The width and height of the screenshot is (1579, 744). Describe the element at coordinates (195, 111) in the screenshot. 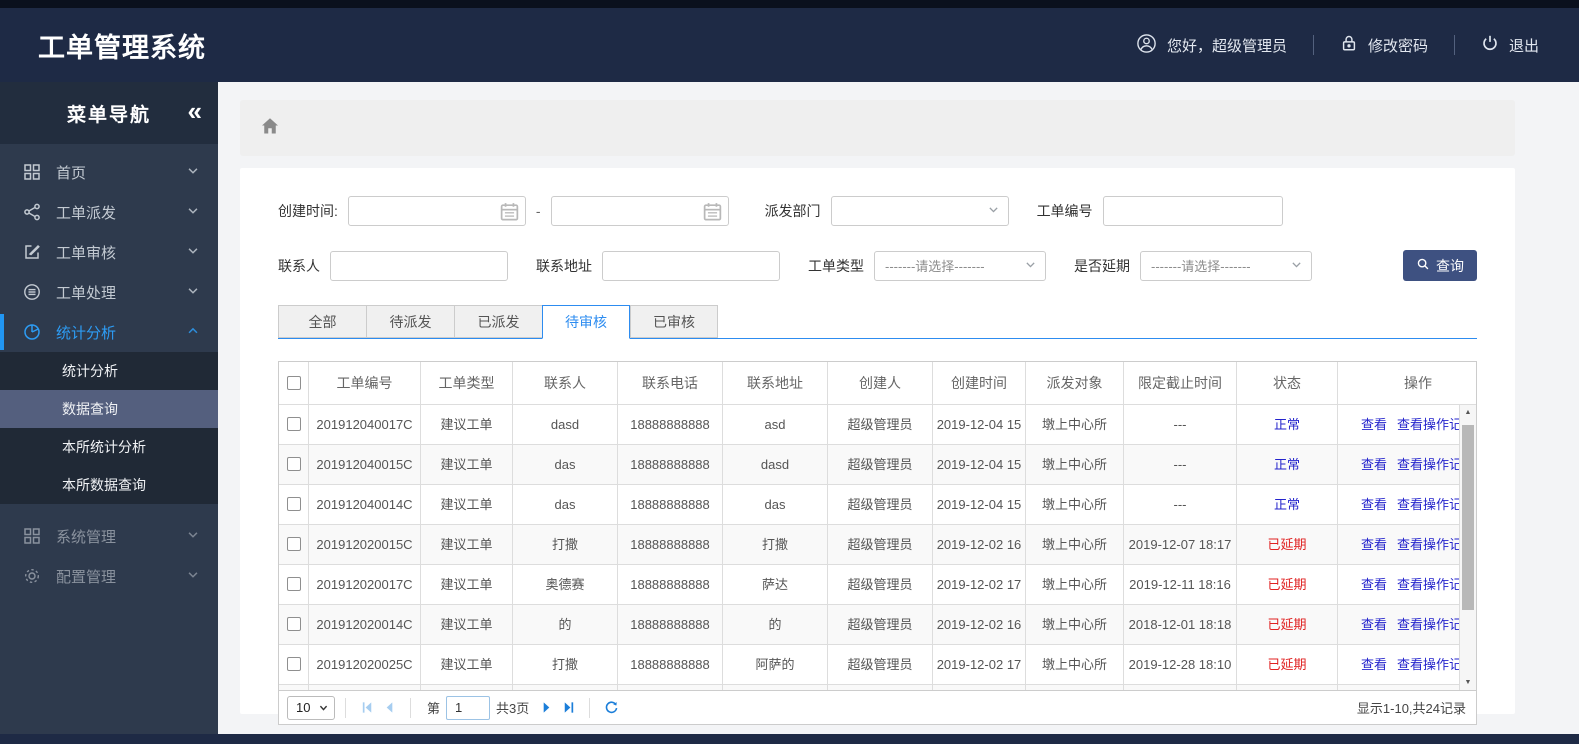

I see `sidebar-collapse-icon: «` at that location.